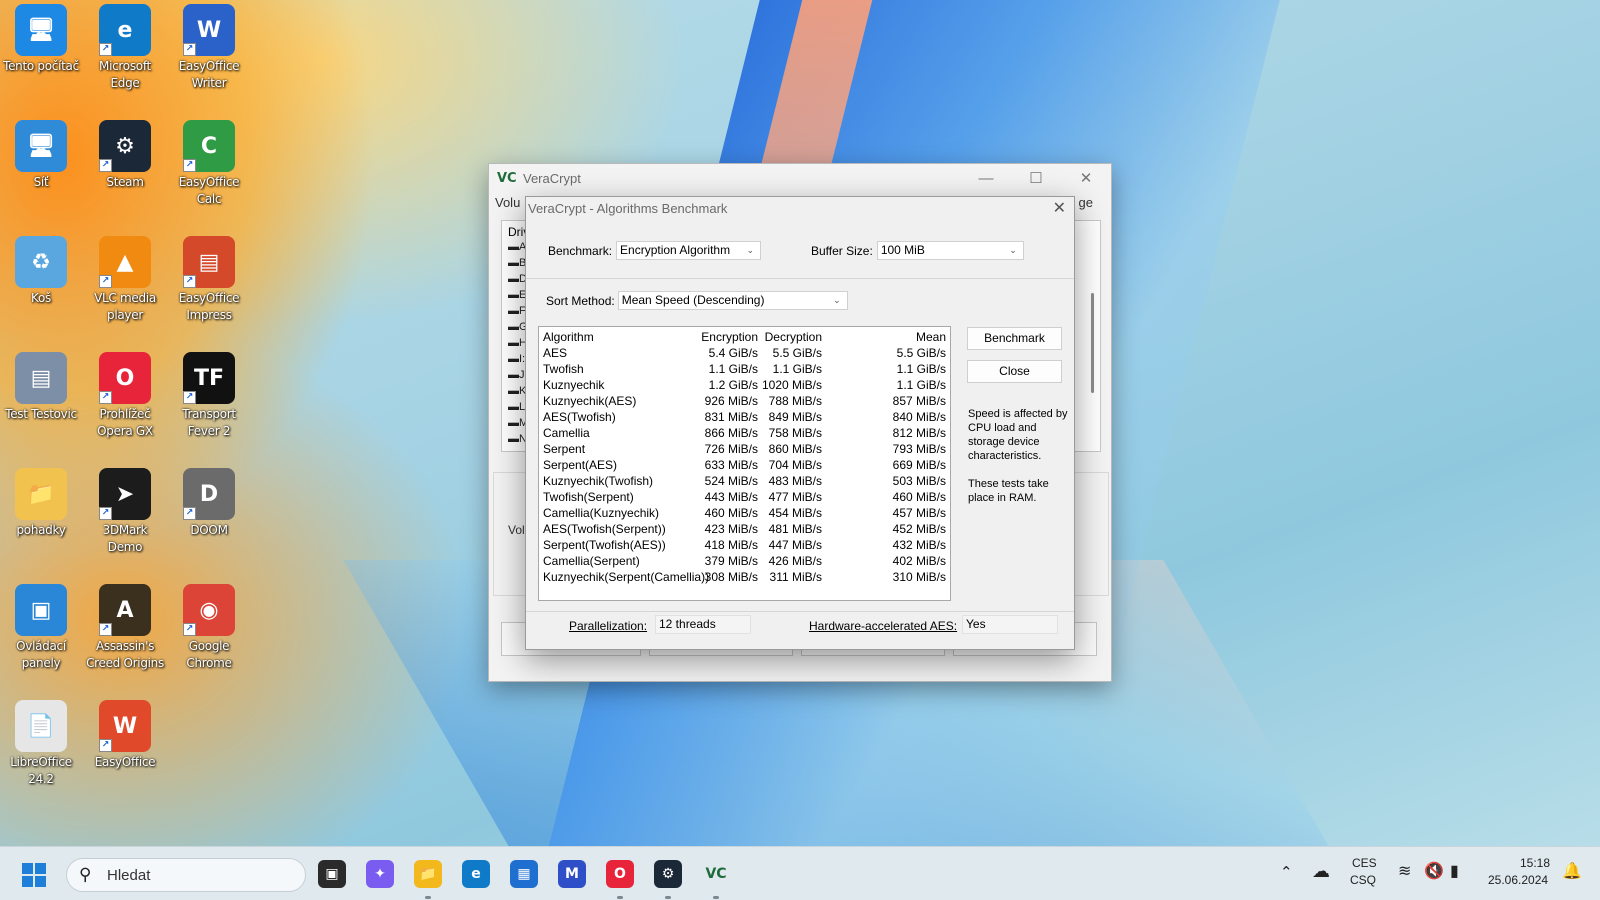 The width and height of the screenshot is (1600, 900). I want to click on notification-bell-icon: 🔔, so click(1572, 871).